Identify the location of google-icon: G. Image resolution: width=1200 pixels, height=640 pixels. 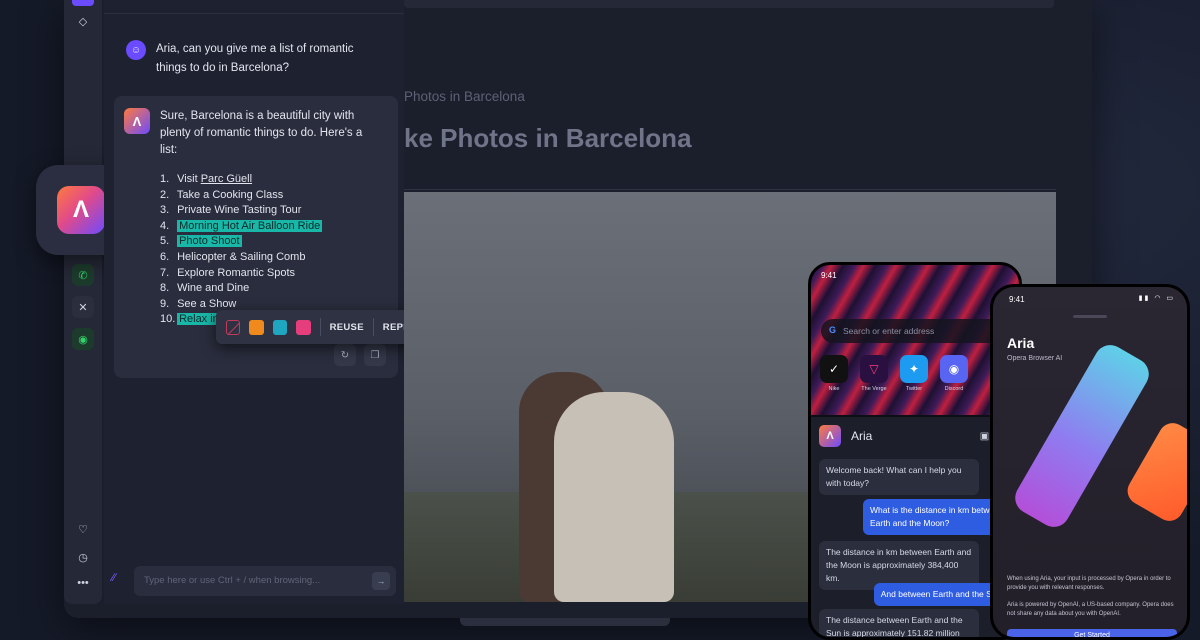
(833, 330).